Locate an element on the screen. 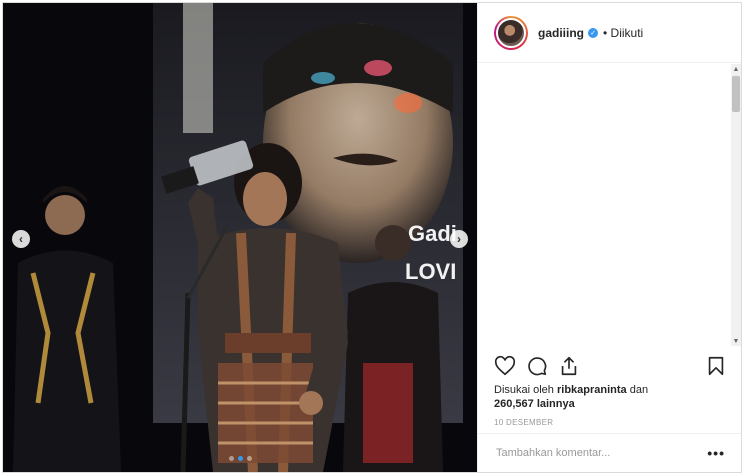 The height and width of the screenshot is (475, 745). heart-icon is located at coordinates (505, 366).